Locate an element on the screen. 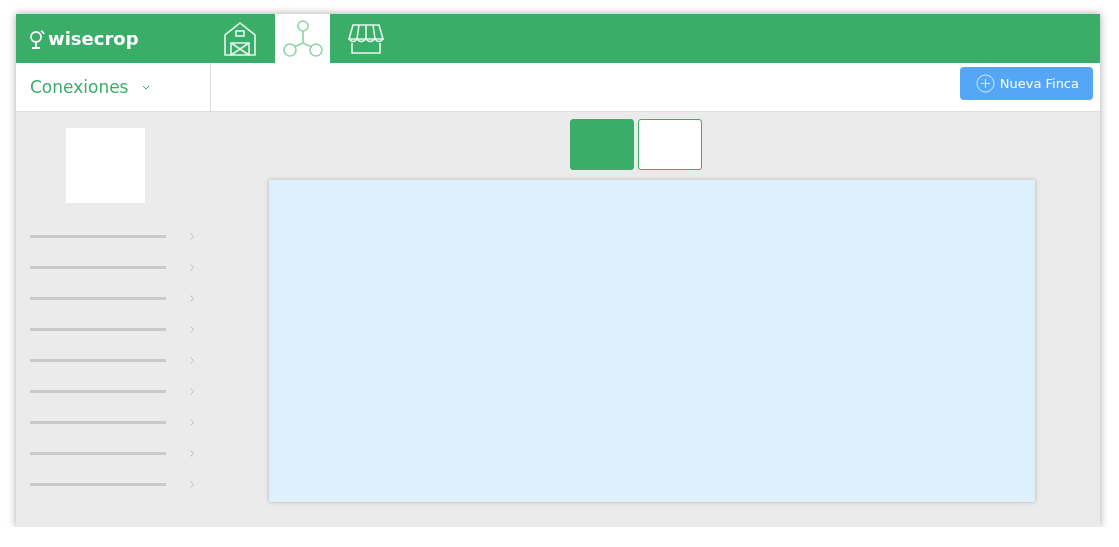 The width and height of the screenshot is (1119, 547). barn-icon is located at coordinates (239, 38).